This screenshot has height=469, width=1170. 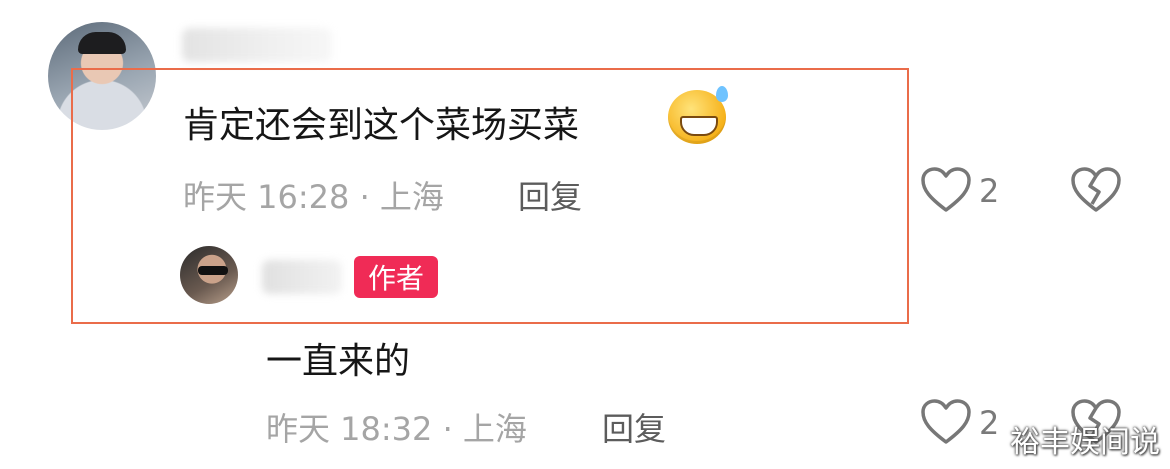 I want to click on reply-reply-button: 回复, so click(x=634, y=427).